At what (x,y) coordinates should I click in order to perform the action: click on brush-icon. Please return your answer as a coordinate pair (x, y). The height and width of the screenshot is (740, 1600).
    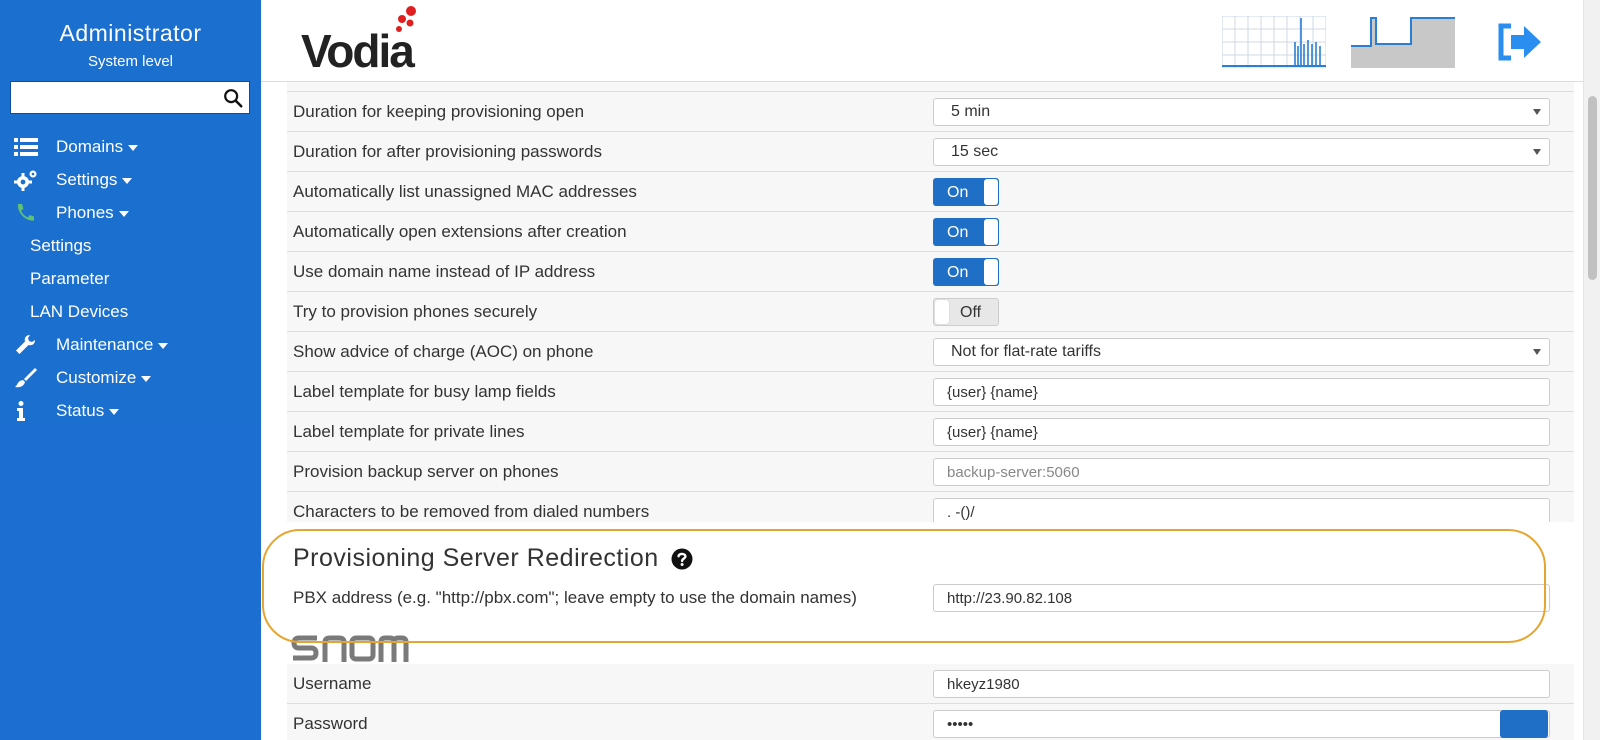
    Looking at the image, I should click on (26, 378).